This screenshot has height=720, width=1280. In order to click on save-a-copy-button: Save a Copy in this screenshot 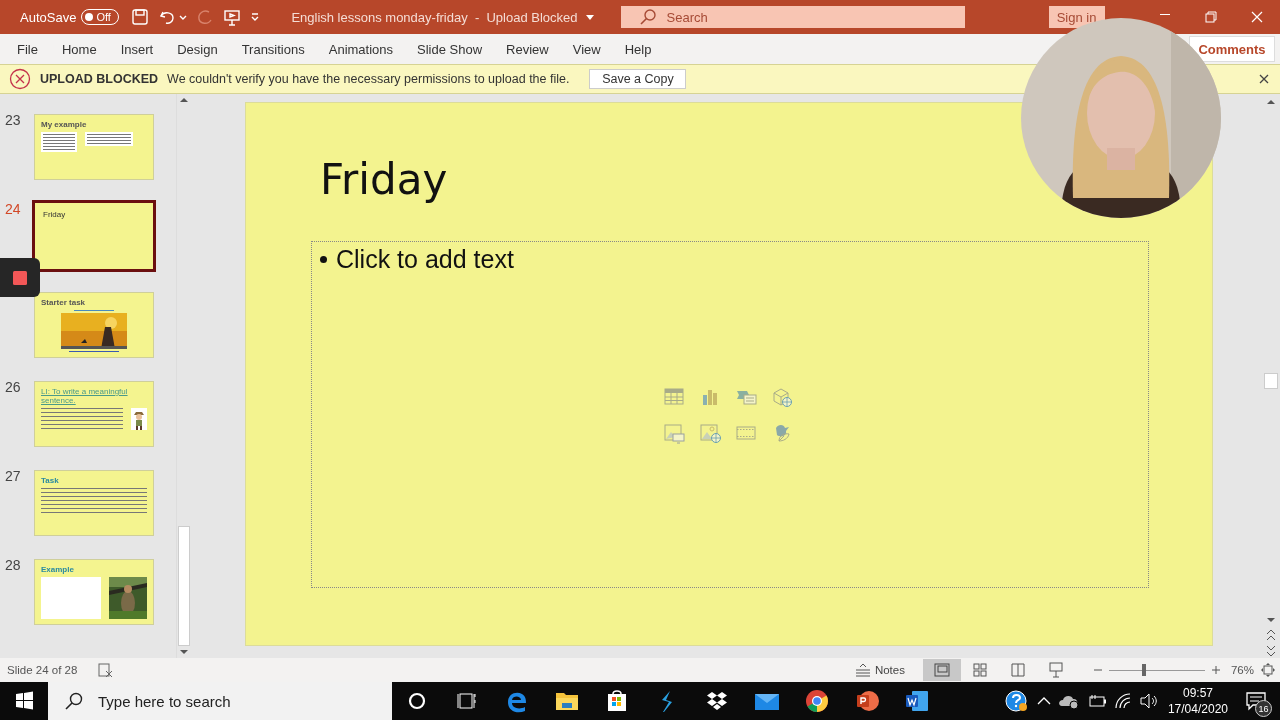, I will do `click(638, 79)`.